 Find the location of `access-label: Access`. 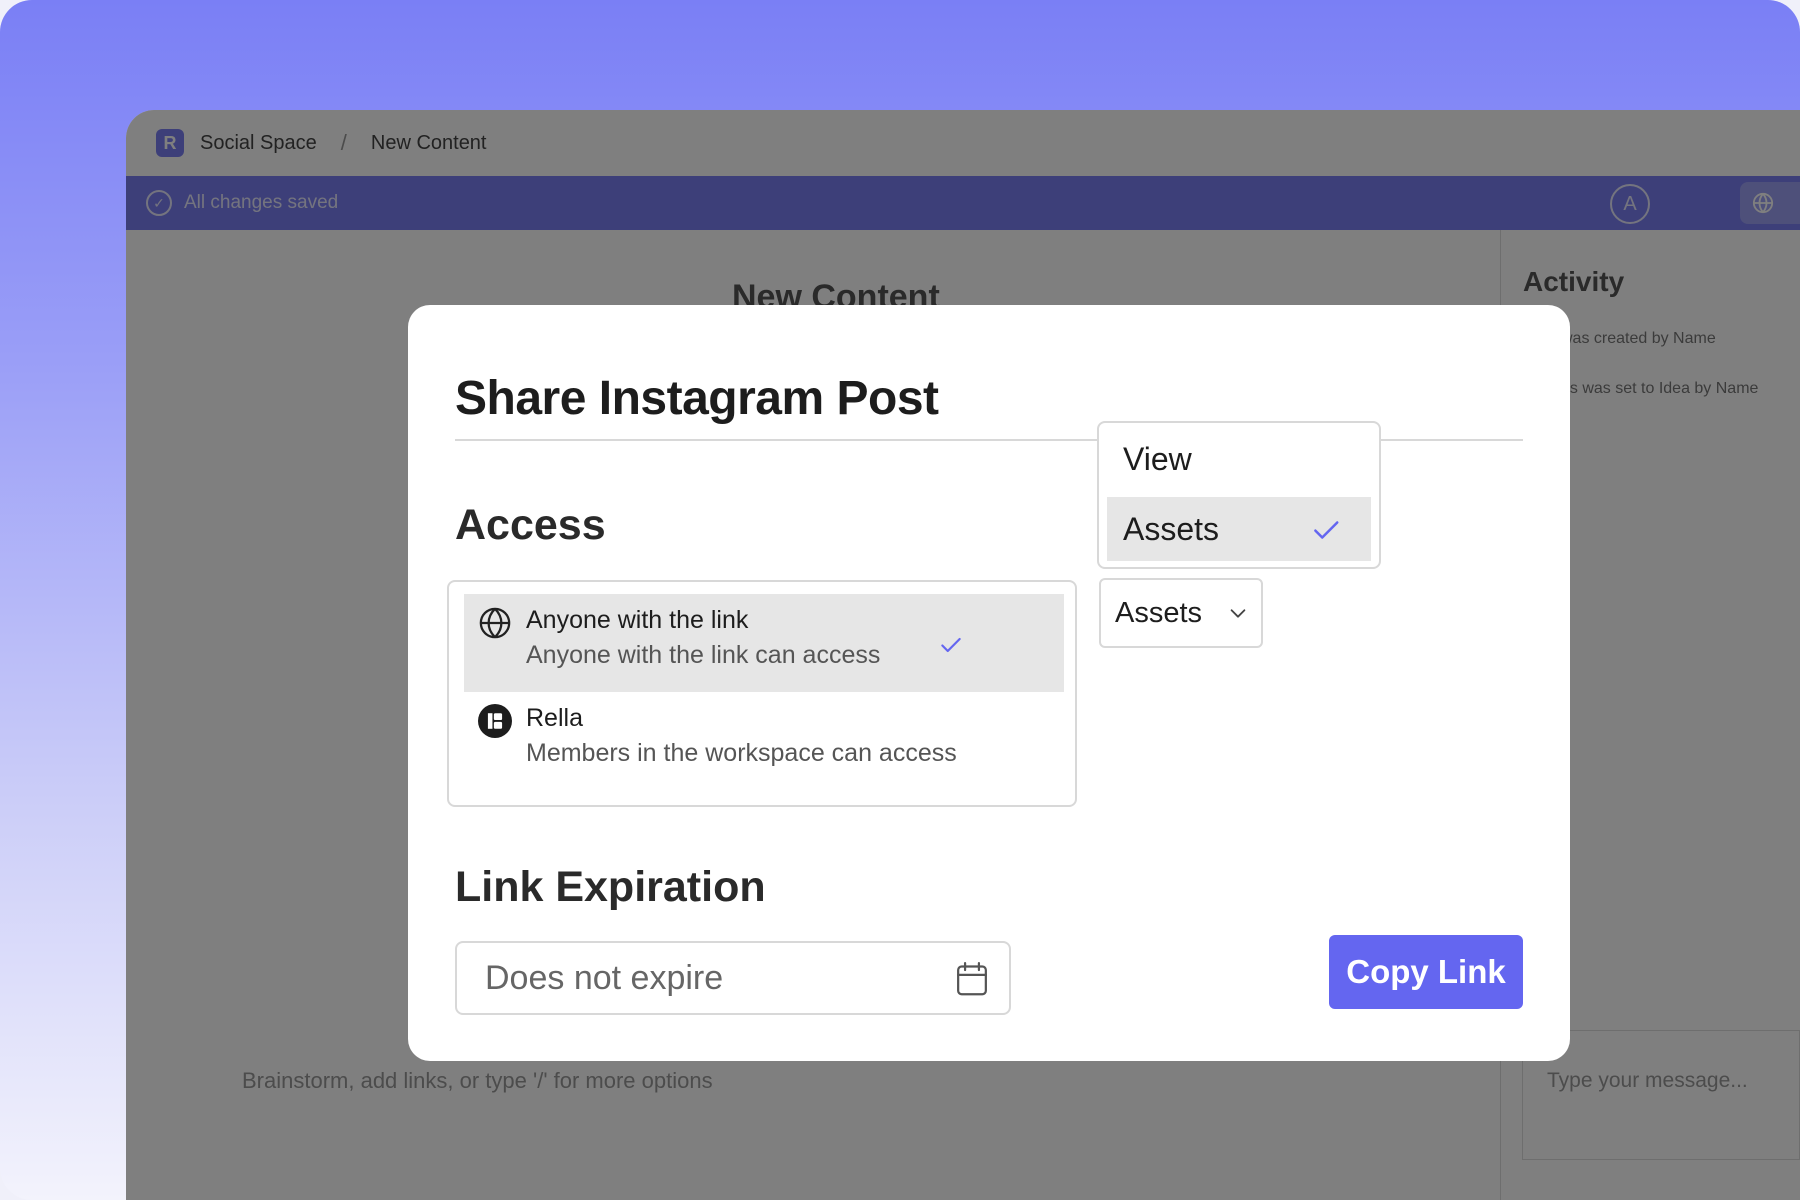

access-label: Access is located at coordinates (530, 525).